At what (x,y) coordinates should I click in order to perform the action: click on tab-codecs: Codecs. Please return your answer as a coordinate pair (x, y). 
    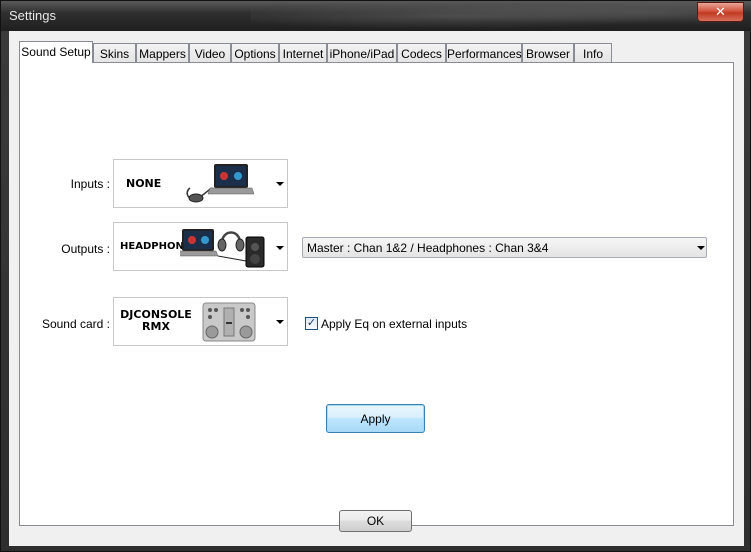
    Looking at the image, I should click on (421, 53).